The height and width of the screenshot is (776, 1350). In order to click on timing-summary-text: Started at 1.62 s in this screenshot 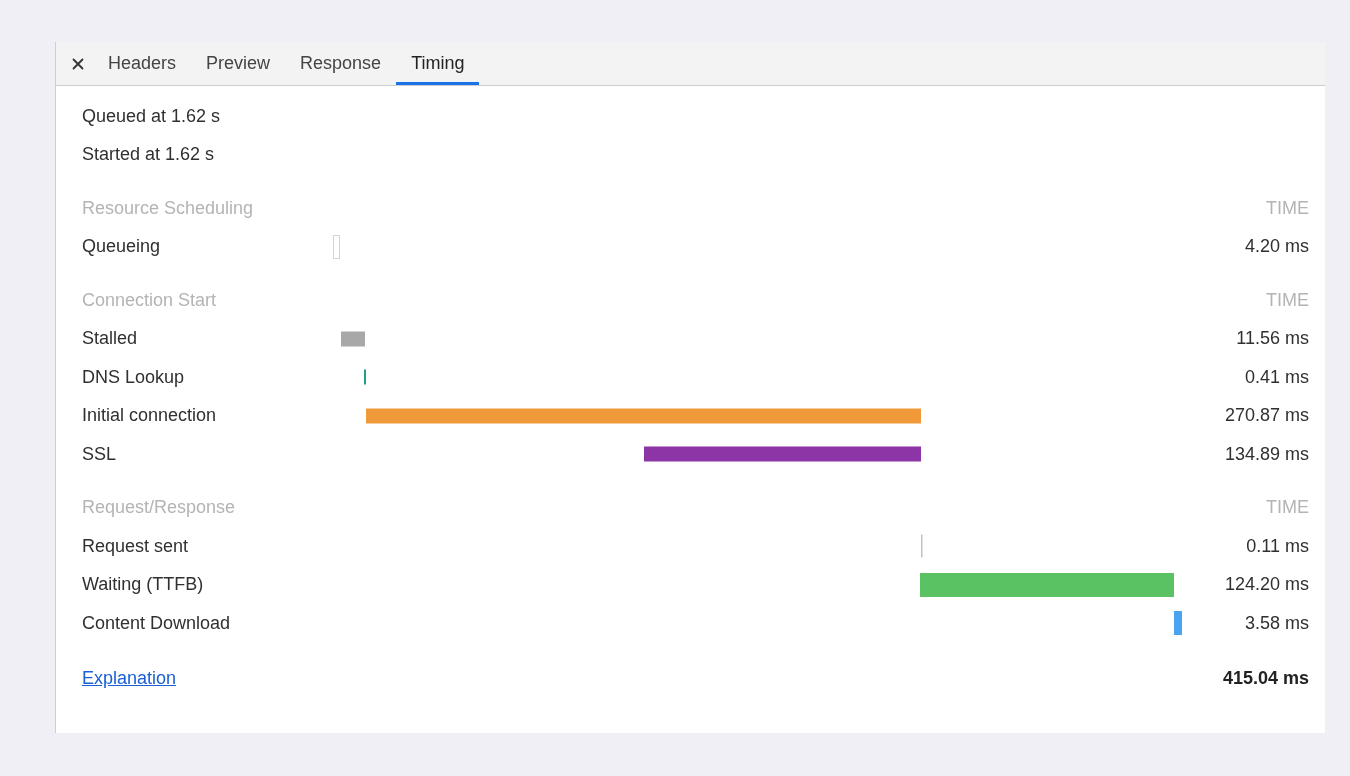, I will do `click(148, 155)`.